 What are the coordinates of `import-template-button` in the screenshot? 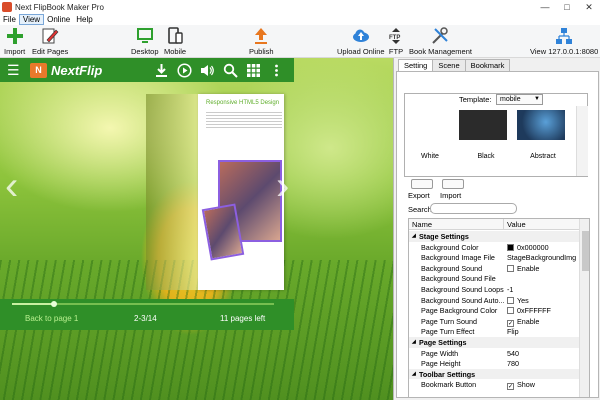 It's located at (453, 184).